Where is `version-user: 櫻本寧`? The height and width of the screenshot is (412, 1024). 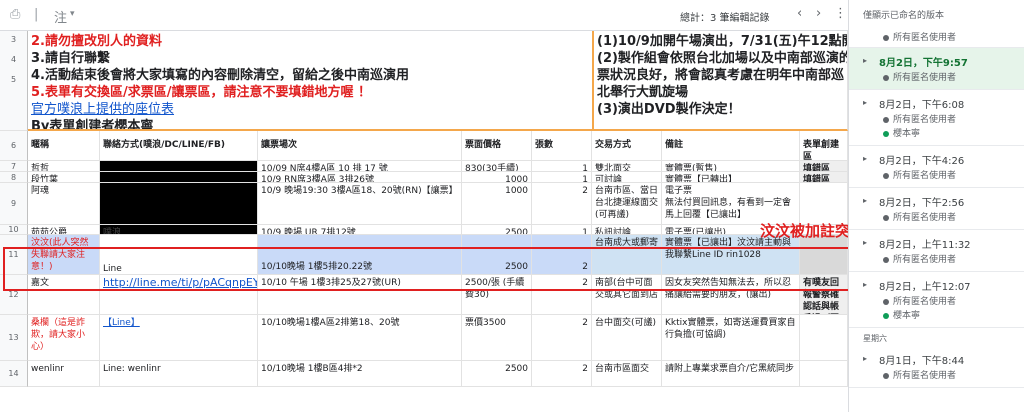
version-user: 櫻本寧 is located at coordinates (901, 314).